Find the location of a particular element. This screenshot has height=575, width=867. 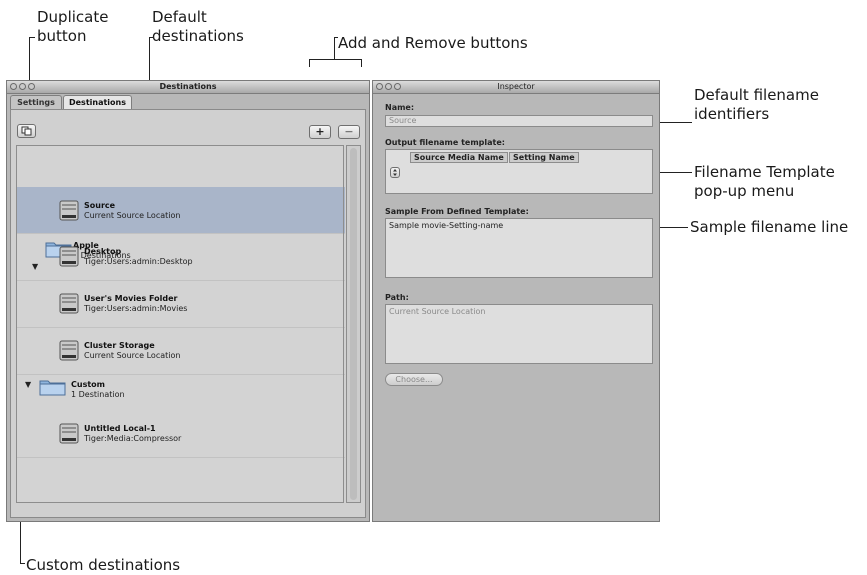

inspector-titlebar: Inspector is located at coordinates (516, 87).